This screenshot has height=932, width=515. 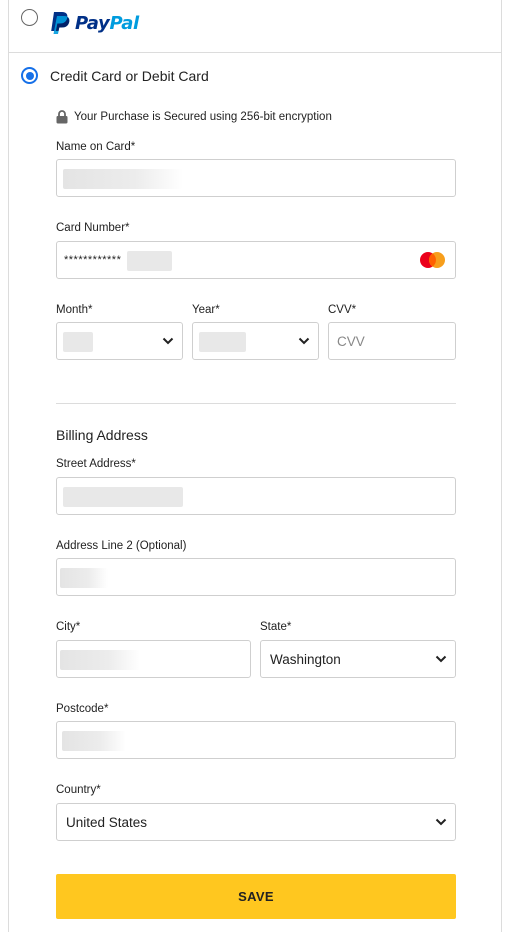 I want to click on city-label: City*, so click(x=68, y=627).